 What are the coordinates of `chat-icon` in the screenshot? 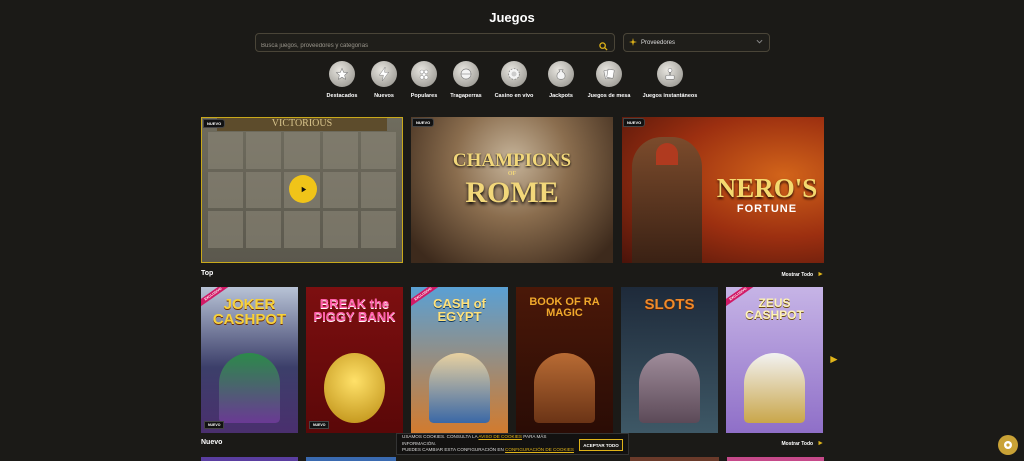 It's located at (1008, 445).